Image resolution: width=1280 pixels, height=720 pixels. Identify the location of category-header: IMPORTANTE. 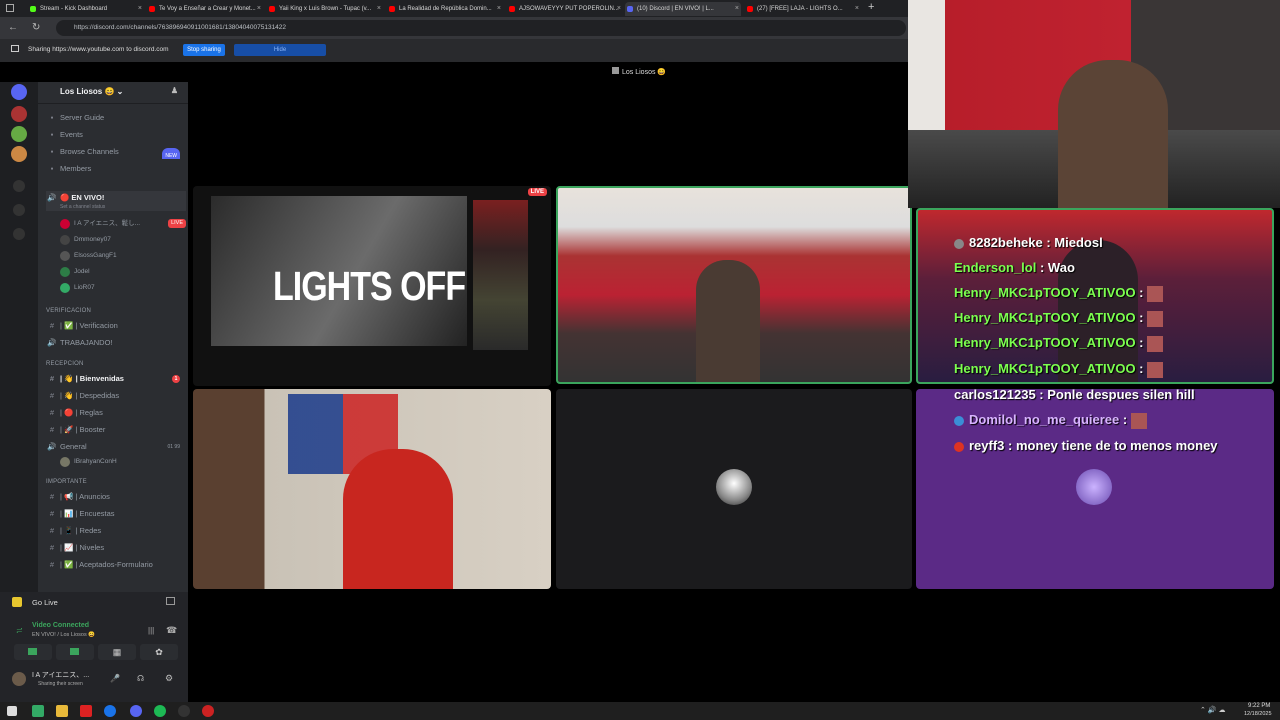
(66, 482).